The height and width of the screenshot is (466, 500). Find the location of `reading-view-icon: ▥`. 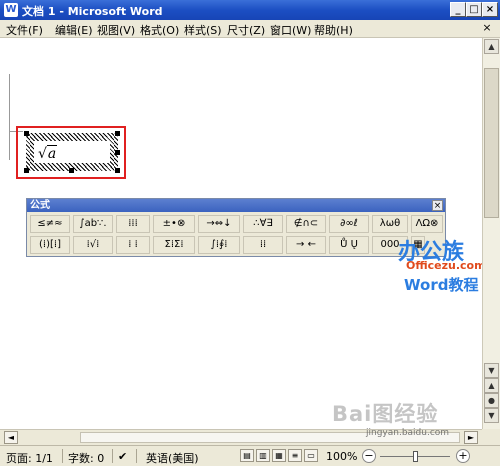

reading-view-icon: ▥ is located at coordinates (263, 455).